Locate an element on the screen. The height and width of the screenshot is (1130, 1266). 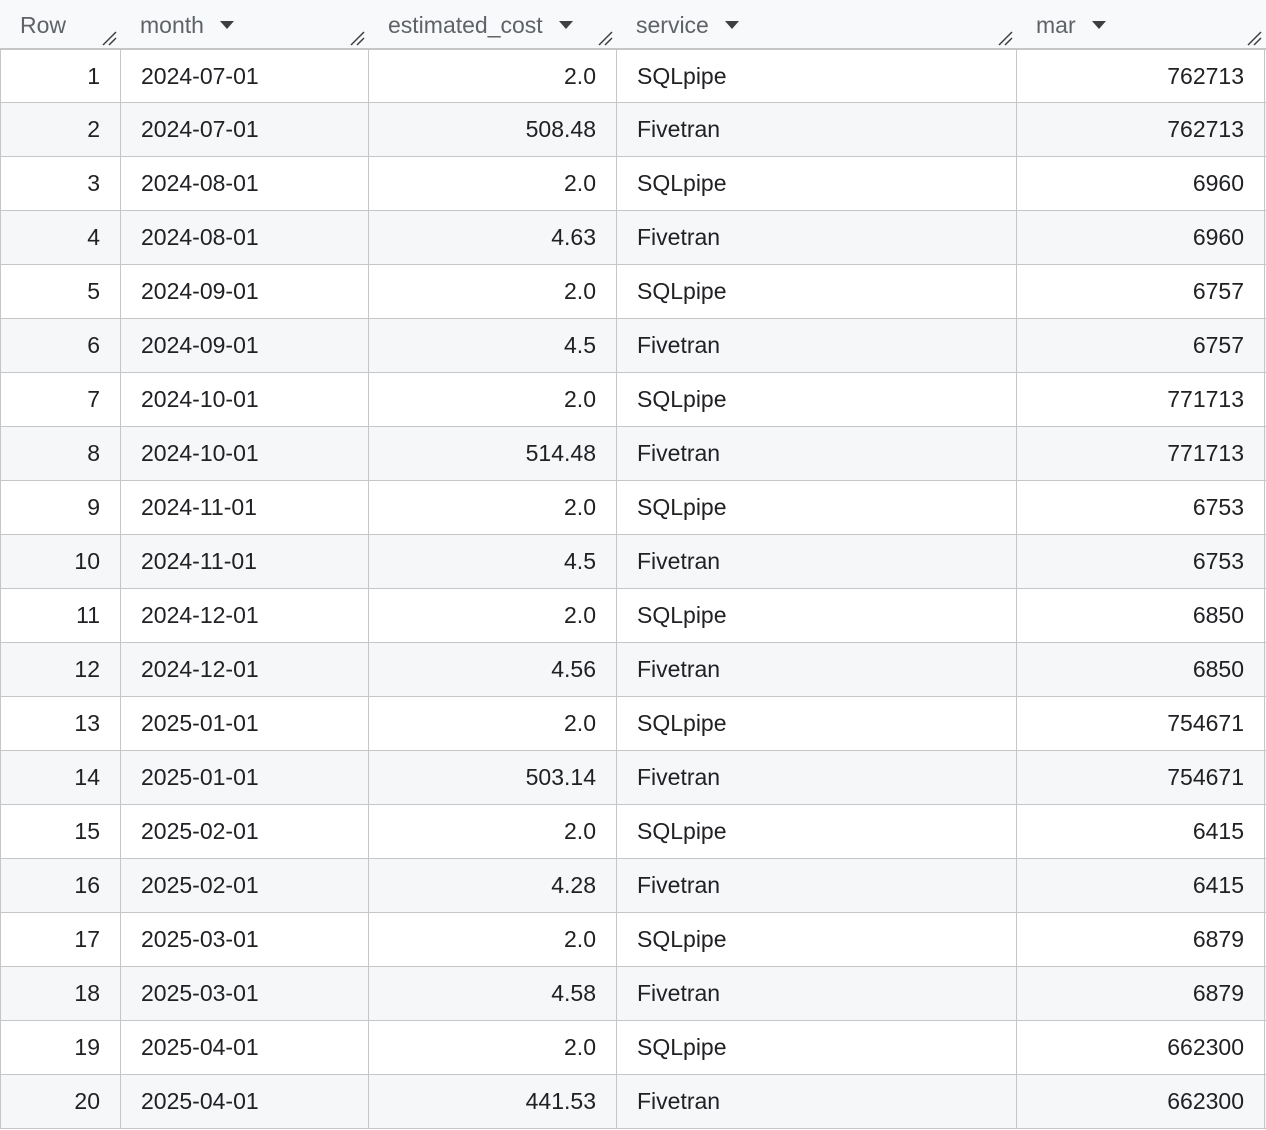
cell-mar: 771713 is located at coordinates (1140, 399).